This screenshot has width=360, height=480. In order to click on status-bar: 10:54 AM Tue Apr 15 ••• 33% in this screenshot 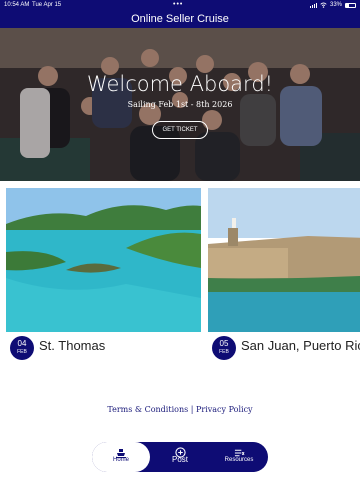, I will do `click(180, 5)`.